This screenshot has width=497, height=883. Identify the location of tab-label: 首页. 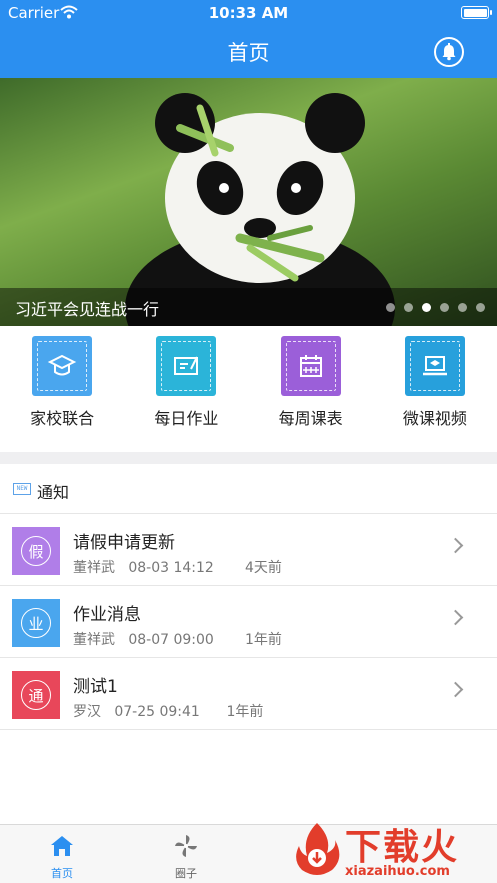
(62, 873).